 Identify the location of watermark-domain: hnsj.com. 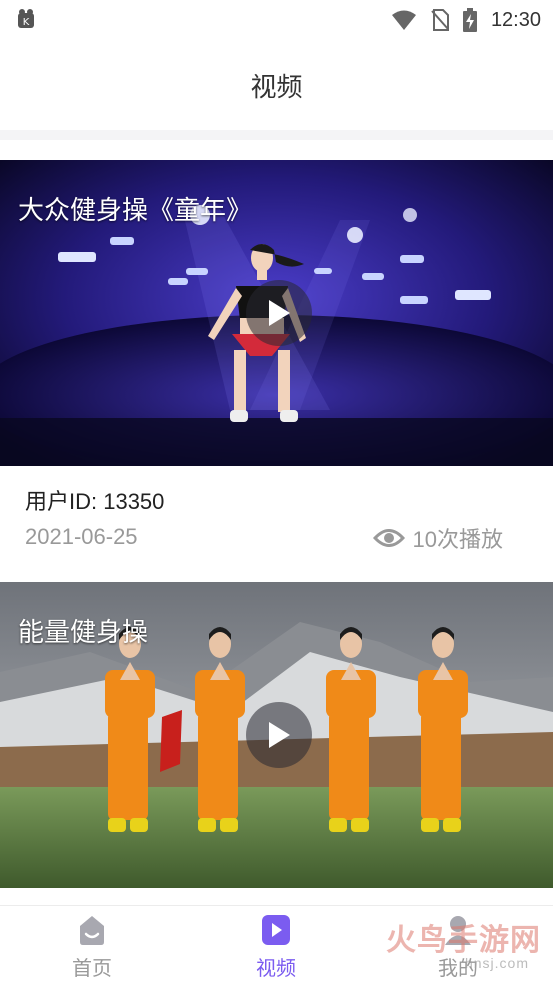
(496, 963).